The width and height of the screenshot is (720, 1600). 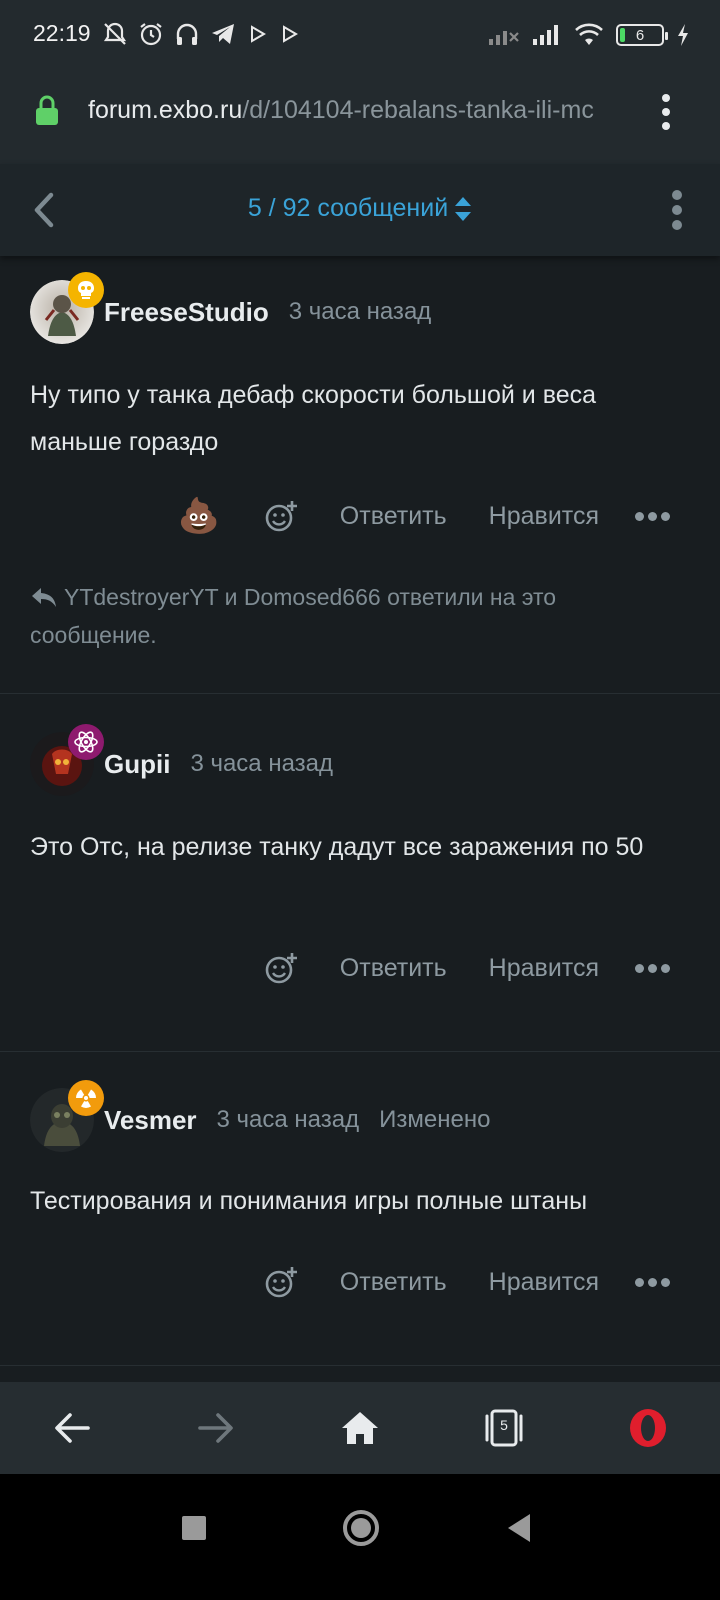 What do you see at coordinates (677, 210) in the screenshot?
I see `discussion-menu-button` at bounding box center [677, 210].